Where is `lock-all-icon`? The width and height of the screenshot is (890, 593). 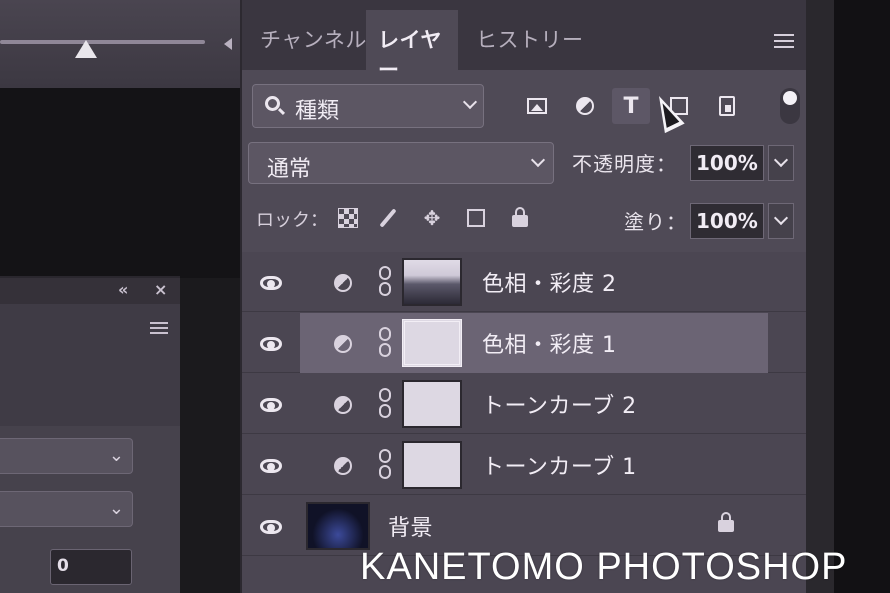
lock-all-icon is located at coordinates (520, 218).